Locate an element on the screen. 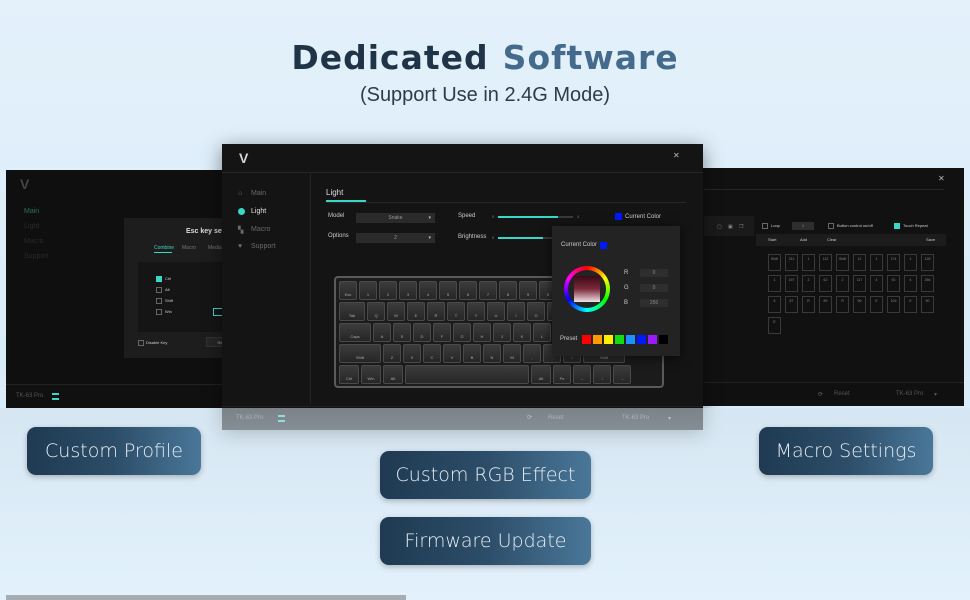 The height and width of the screenshot is (600, 970). key: 7 is located at coordinates (488, 290).